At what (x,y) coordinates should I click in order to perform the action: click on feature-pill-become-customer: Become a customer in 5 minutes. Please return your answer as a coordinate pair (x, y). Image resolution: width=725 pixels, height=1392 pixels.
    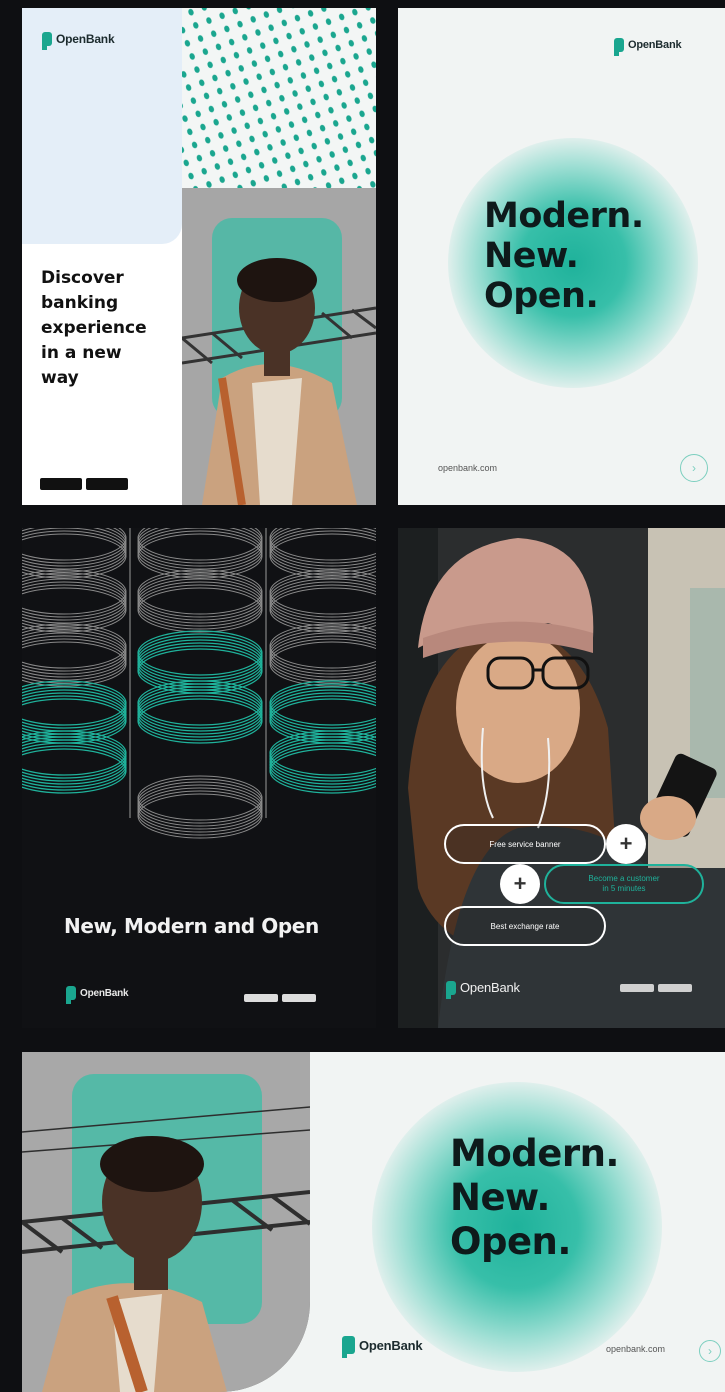
    Looking at the image, I should click on (624, 884).